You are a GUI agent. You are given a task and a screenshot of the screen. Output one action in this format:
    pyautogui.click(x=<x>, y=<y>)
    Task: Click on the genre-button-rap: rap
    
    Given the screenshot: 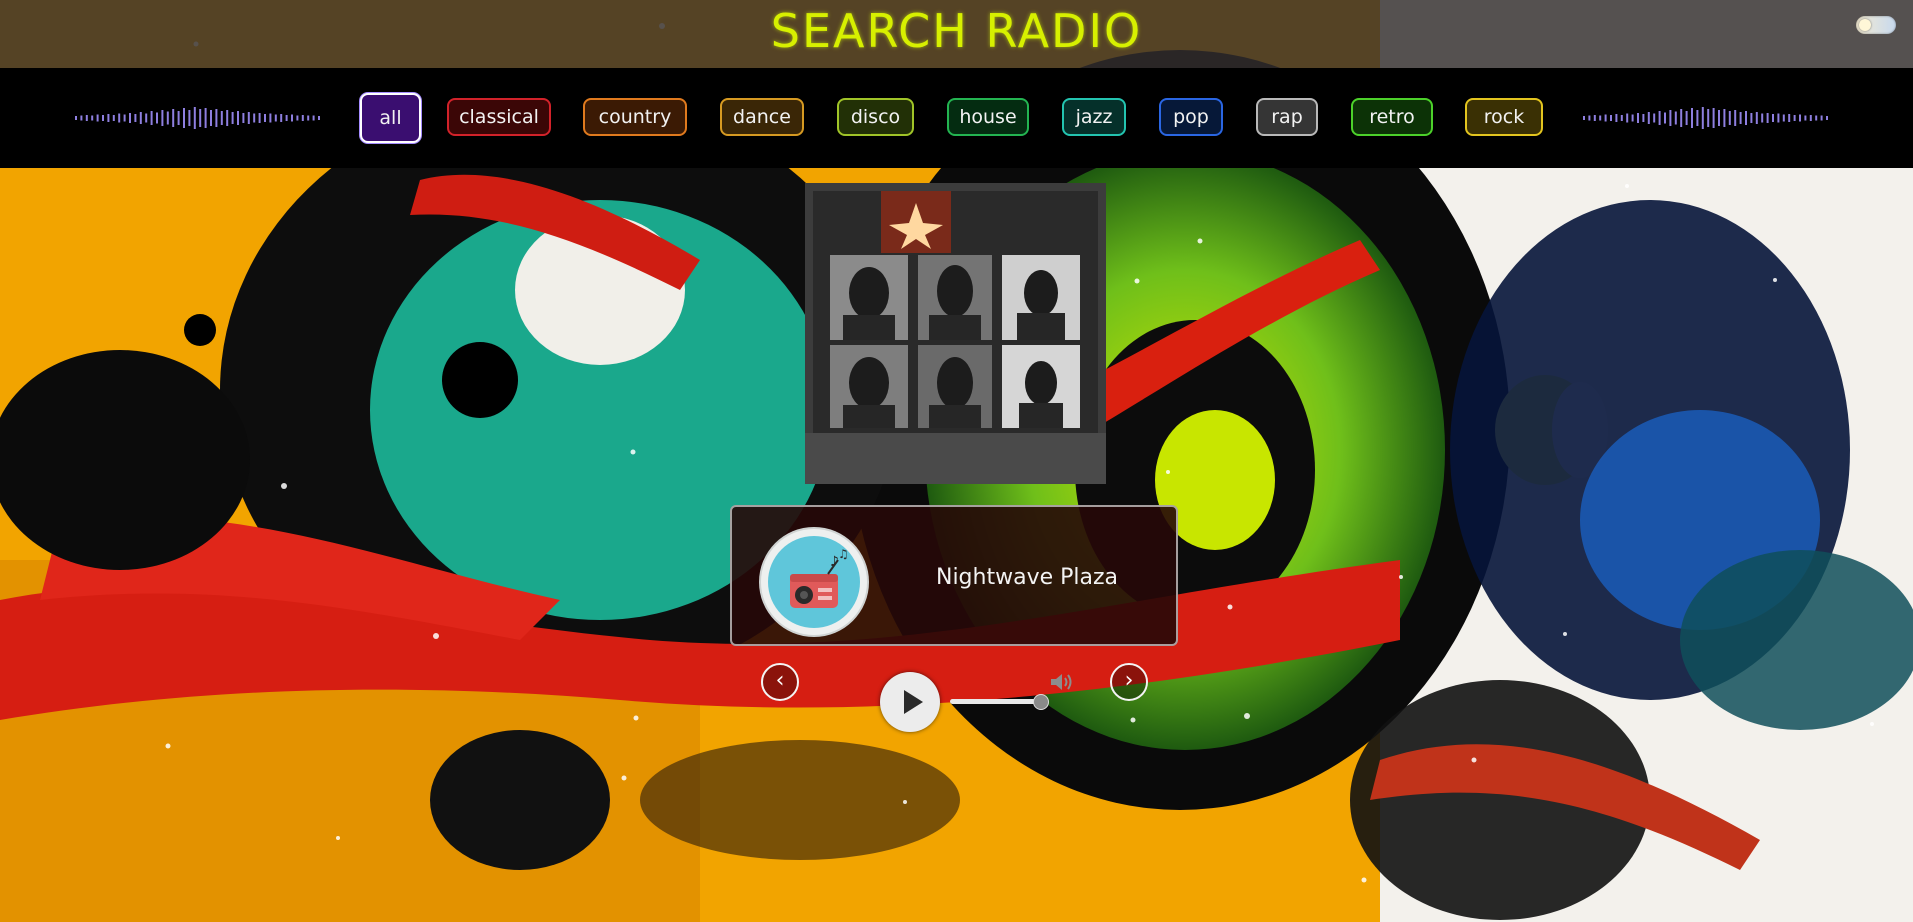 What is the action you would take?
    pyautogui.click(x=1287, y=117)
    